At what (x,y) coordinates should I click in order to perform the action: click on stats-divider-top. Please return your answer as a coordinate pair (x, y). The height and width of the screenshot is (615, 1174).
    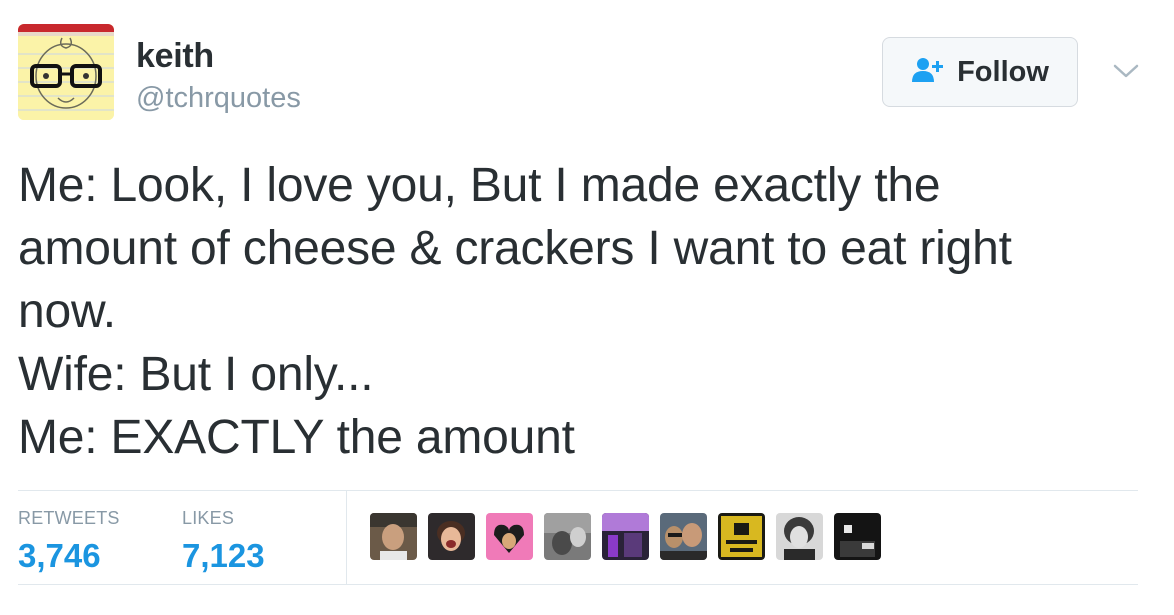
    Looking at the image, I should click on (578, 490).